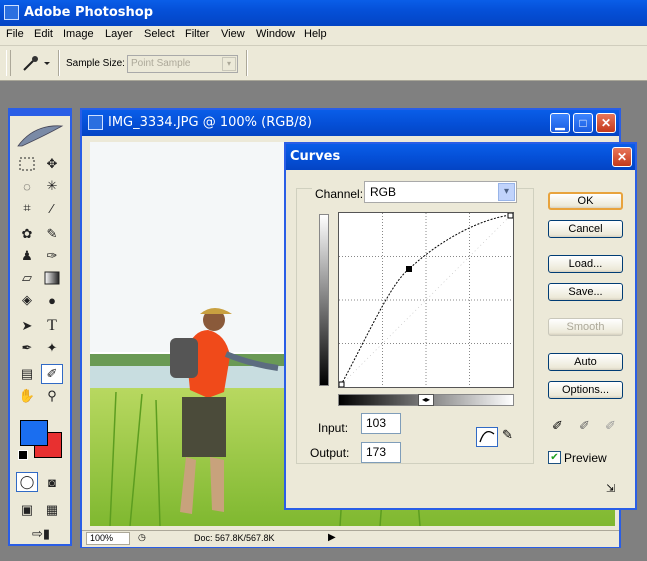 The height and width of the screenshot is (561, 647). I want to click on close-curves-button: ✕, so click(622, 157).